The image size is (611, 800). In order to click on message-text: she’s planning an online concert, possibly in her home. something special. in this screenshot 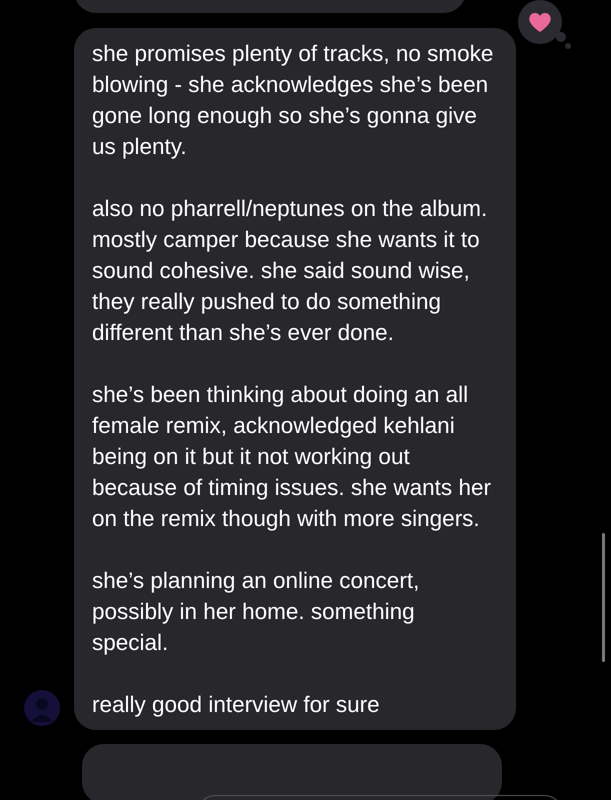, I will do `click(256, 612)`.